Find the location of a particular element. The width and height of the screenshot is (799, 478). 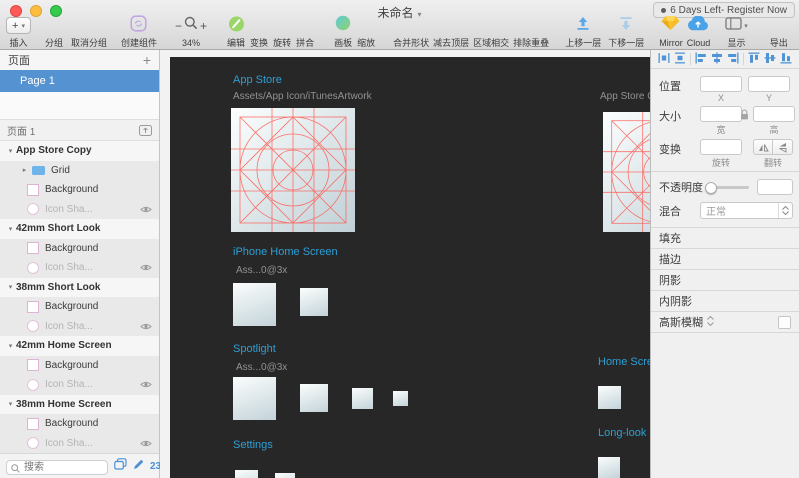

collapse-pages-icon is located at coordinates (145, 130).